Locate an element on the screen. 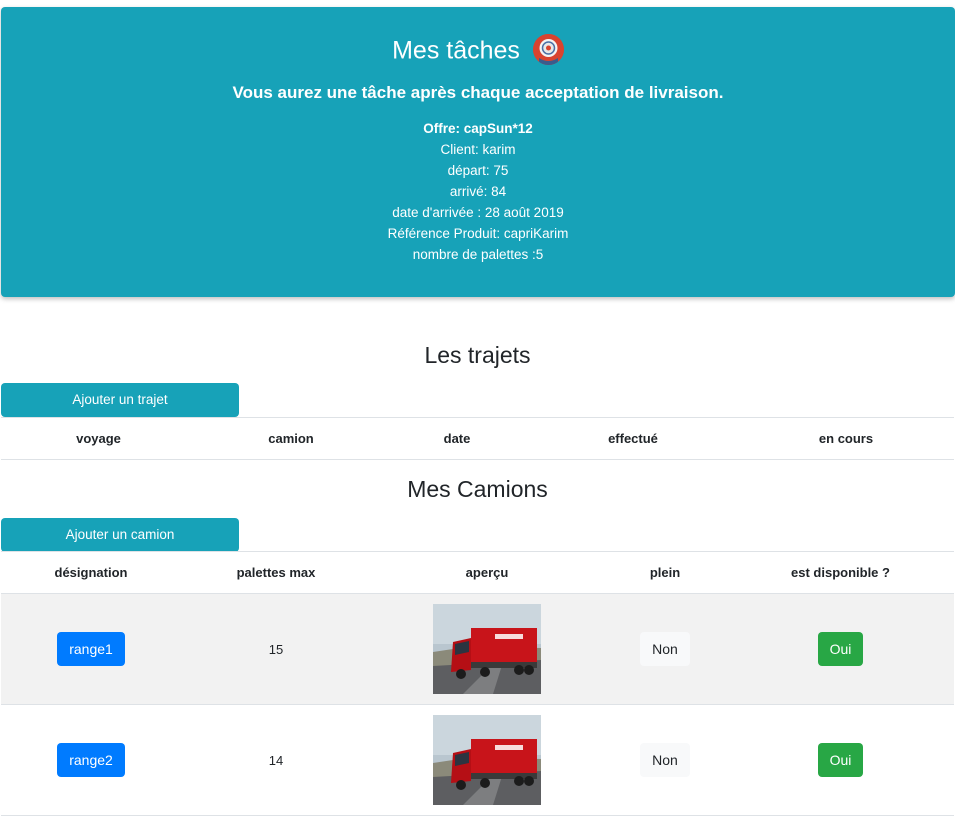 The image size is (955, 837). palettes-max-cell: 15 is located at coordinates (276, 649).